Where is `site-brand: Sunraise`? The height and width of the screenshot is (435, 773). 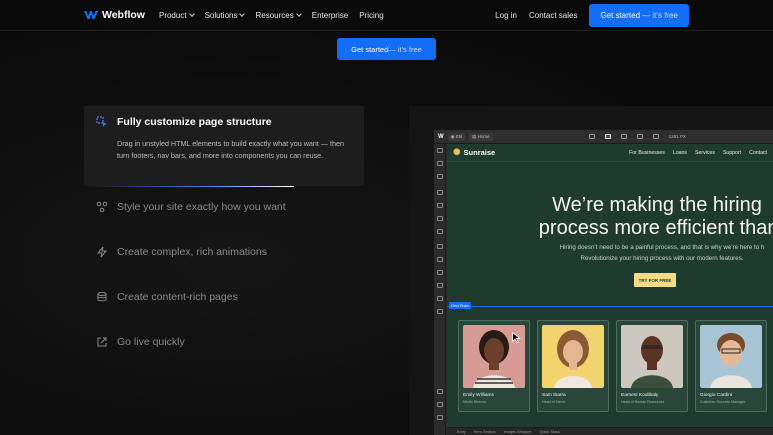
site-brand: Sunraise is located at coordinates (479, 152).